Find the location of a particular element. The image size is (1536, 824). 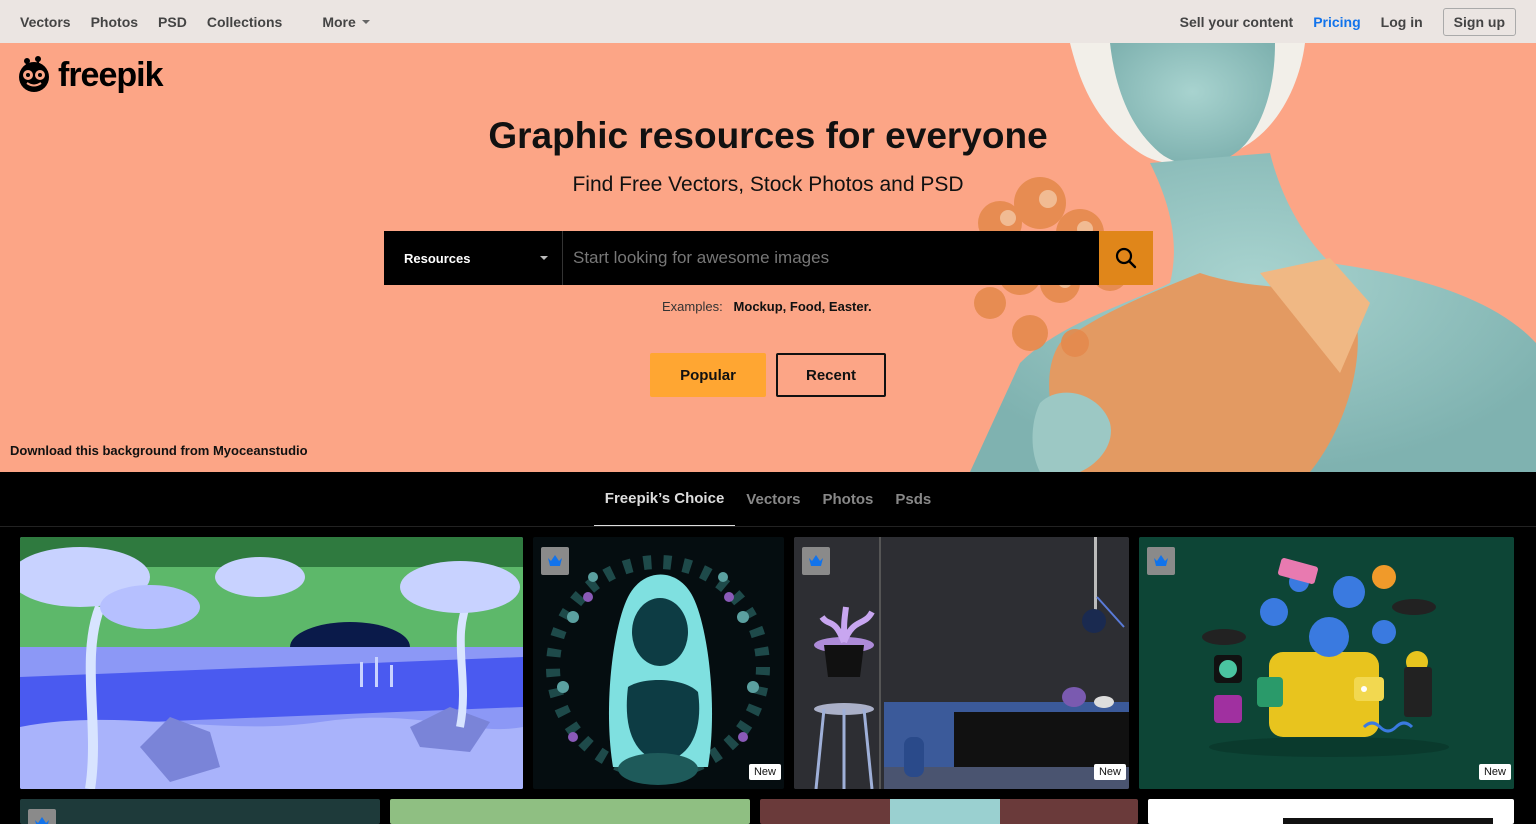

tab-vectors: Vectors is located at coordinates (773, 499).